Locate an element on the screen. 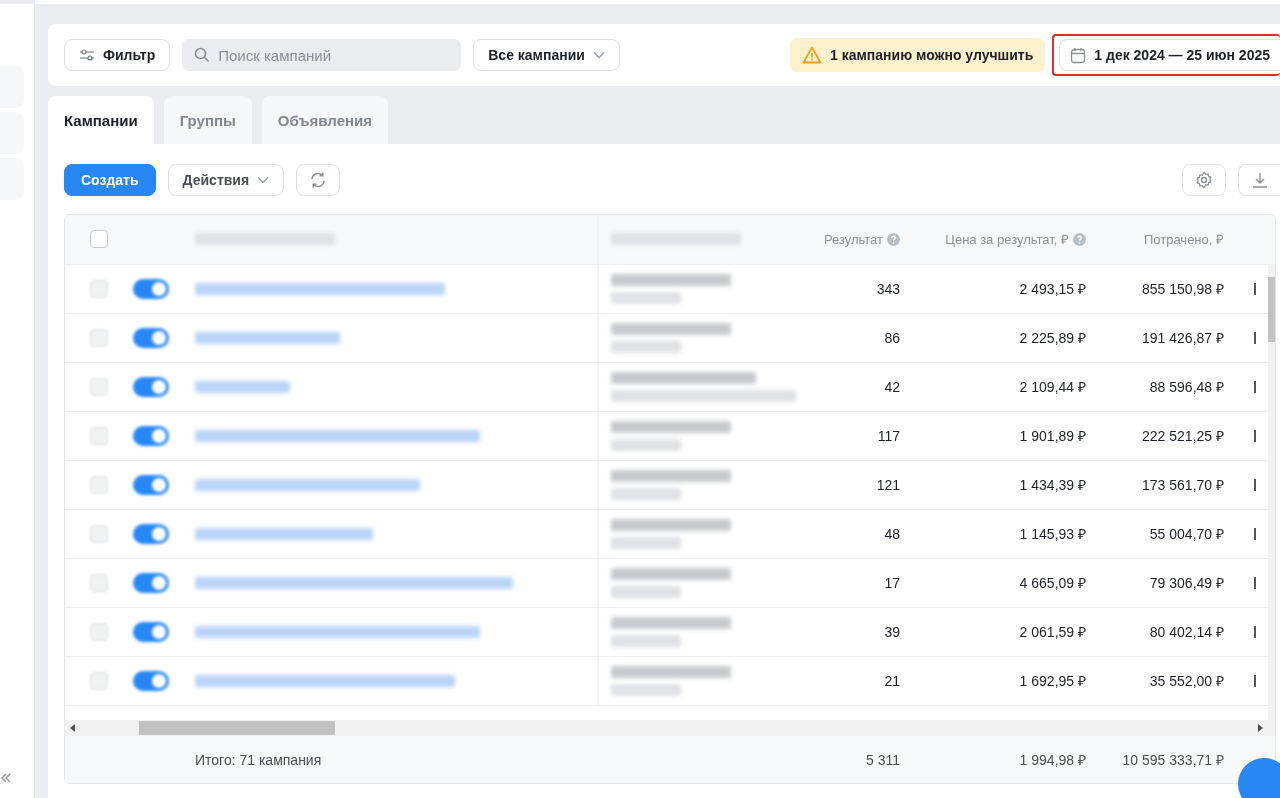 Image resolution: width=1280 pixels, height=798 pixels. table-cell-text: 79 306,49 ₽ is located at coordinates (1186, 583).